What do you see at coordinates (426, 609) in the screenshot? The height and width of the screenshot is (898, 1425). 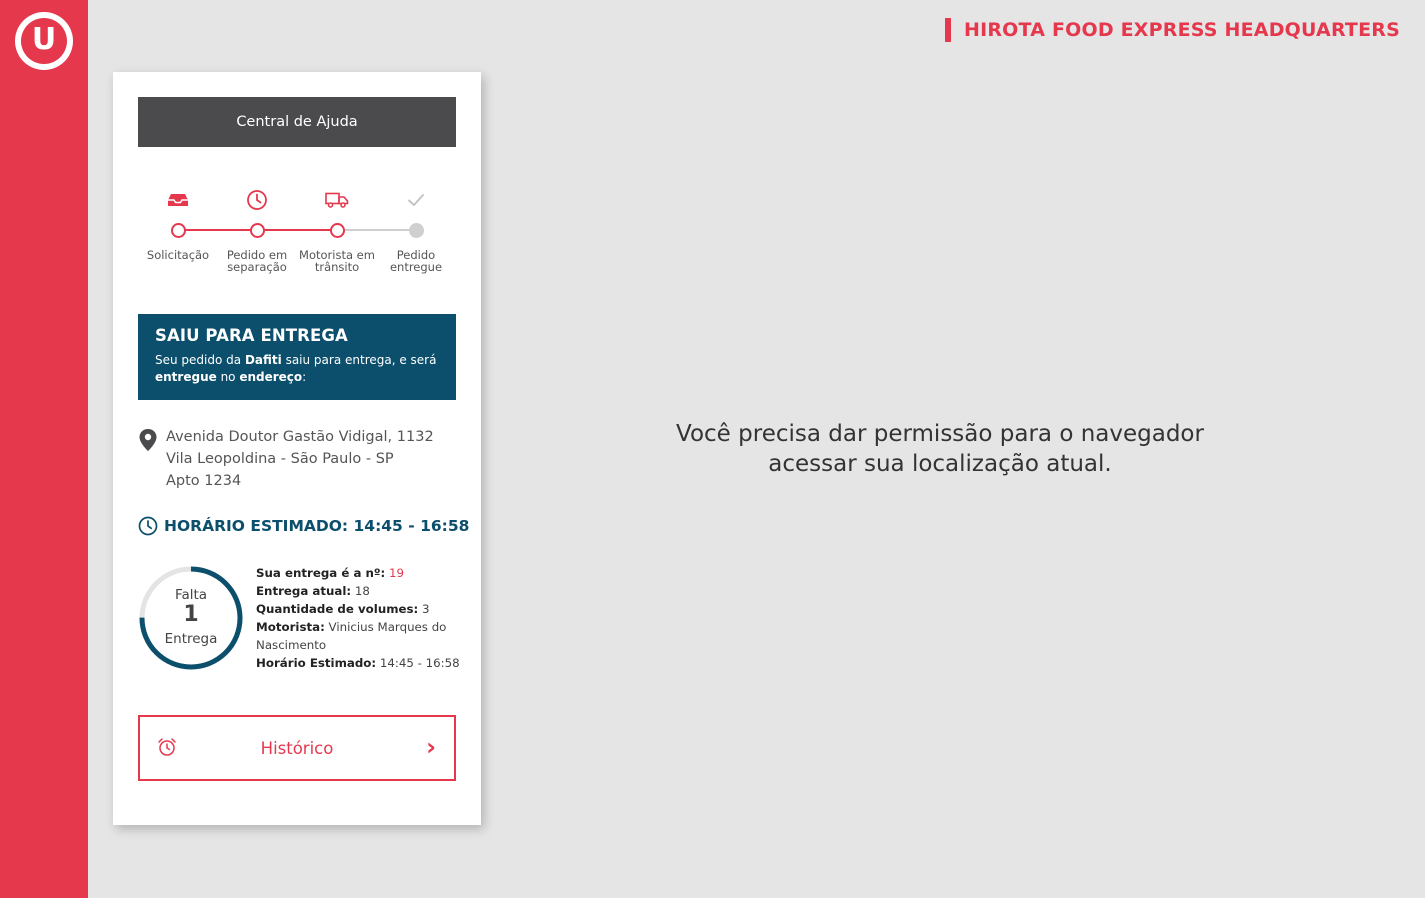 I see `detail-value: 3` at bounding box center [426, 609].